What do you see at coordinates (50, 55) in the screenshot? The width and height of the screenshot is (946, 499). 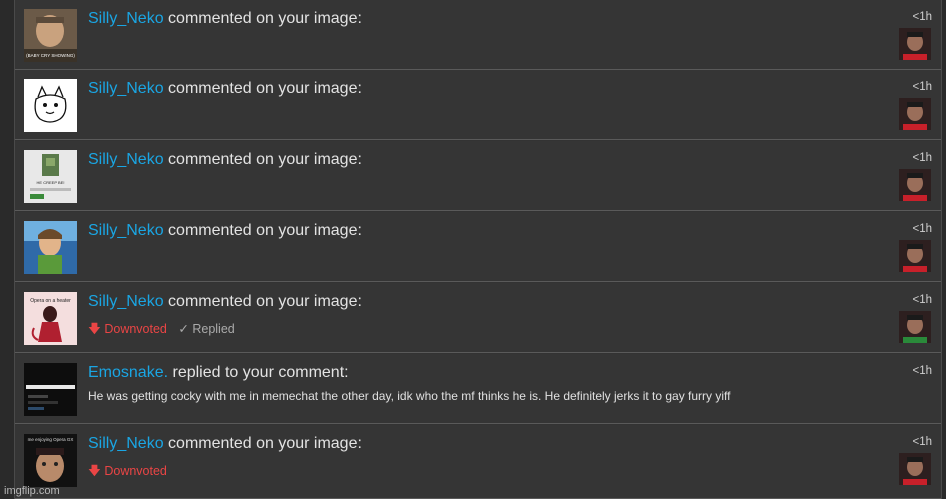 I see `thumb-caption: (BABY CRY SHOWING)` at bounding box center [50, 55].